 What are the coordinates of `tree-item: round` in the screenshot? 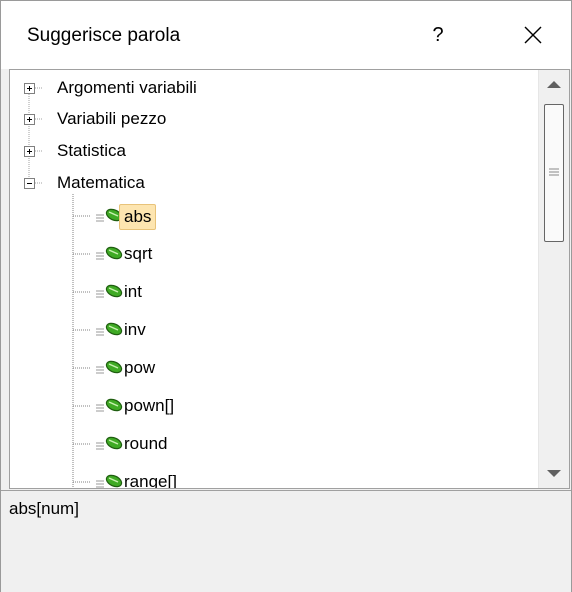 It's located at (270, 444).